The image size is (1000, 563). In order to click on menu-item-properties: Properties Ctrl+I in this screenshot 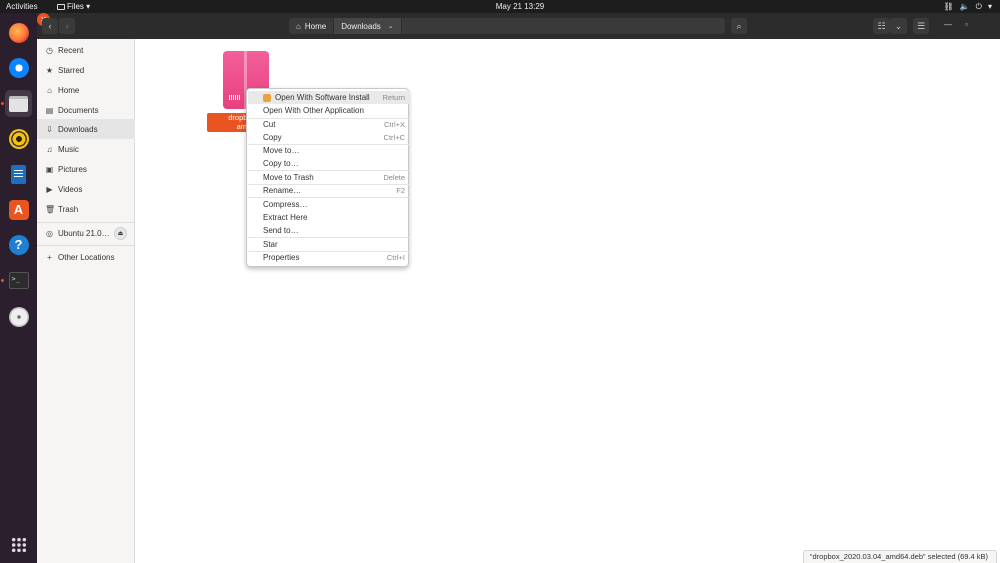, I will do `click(328, 257)`.